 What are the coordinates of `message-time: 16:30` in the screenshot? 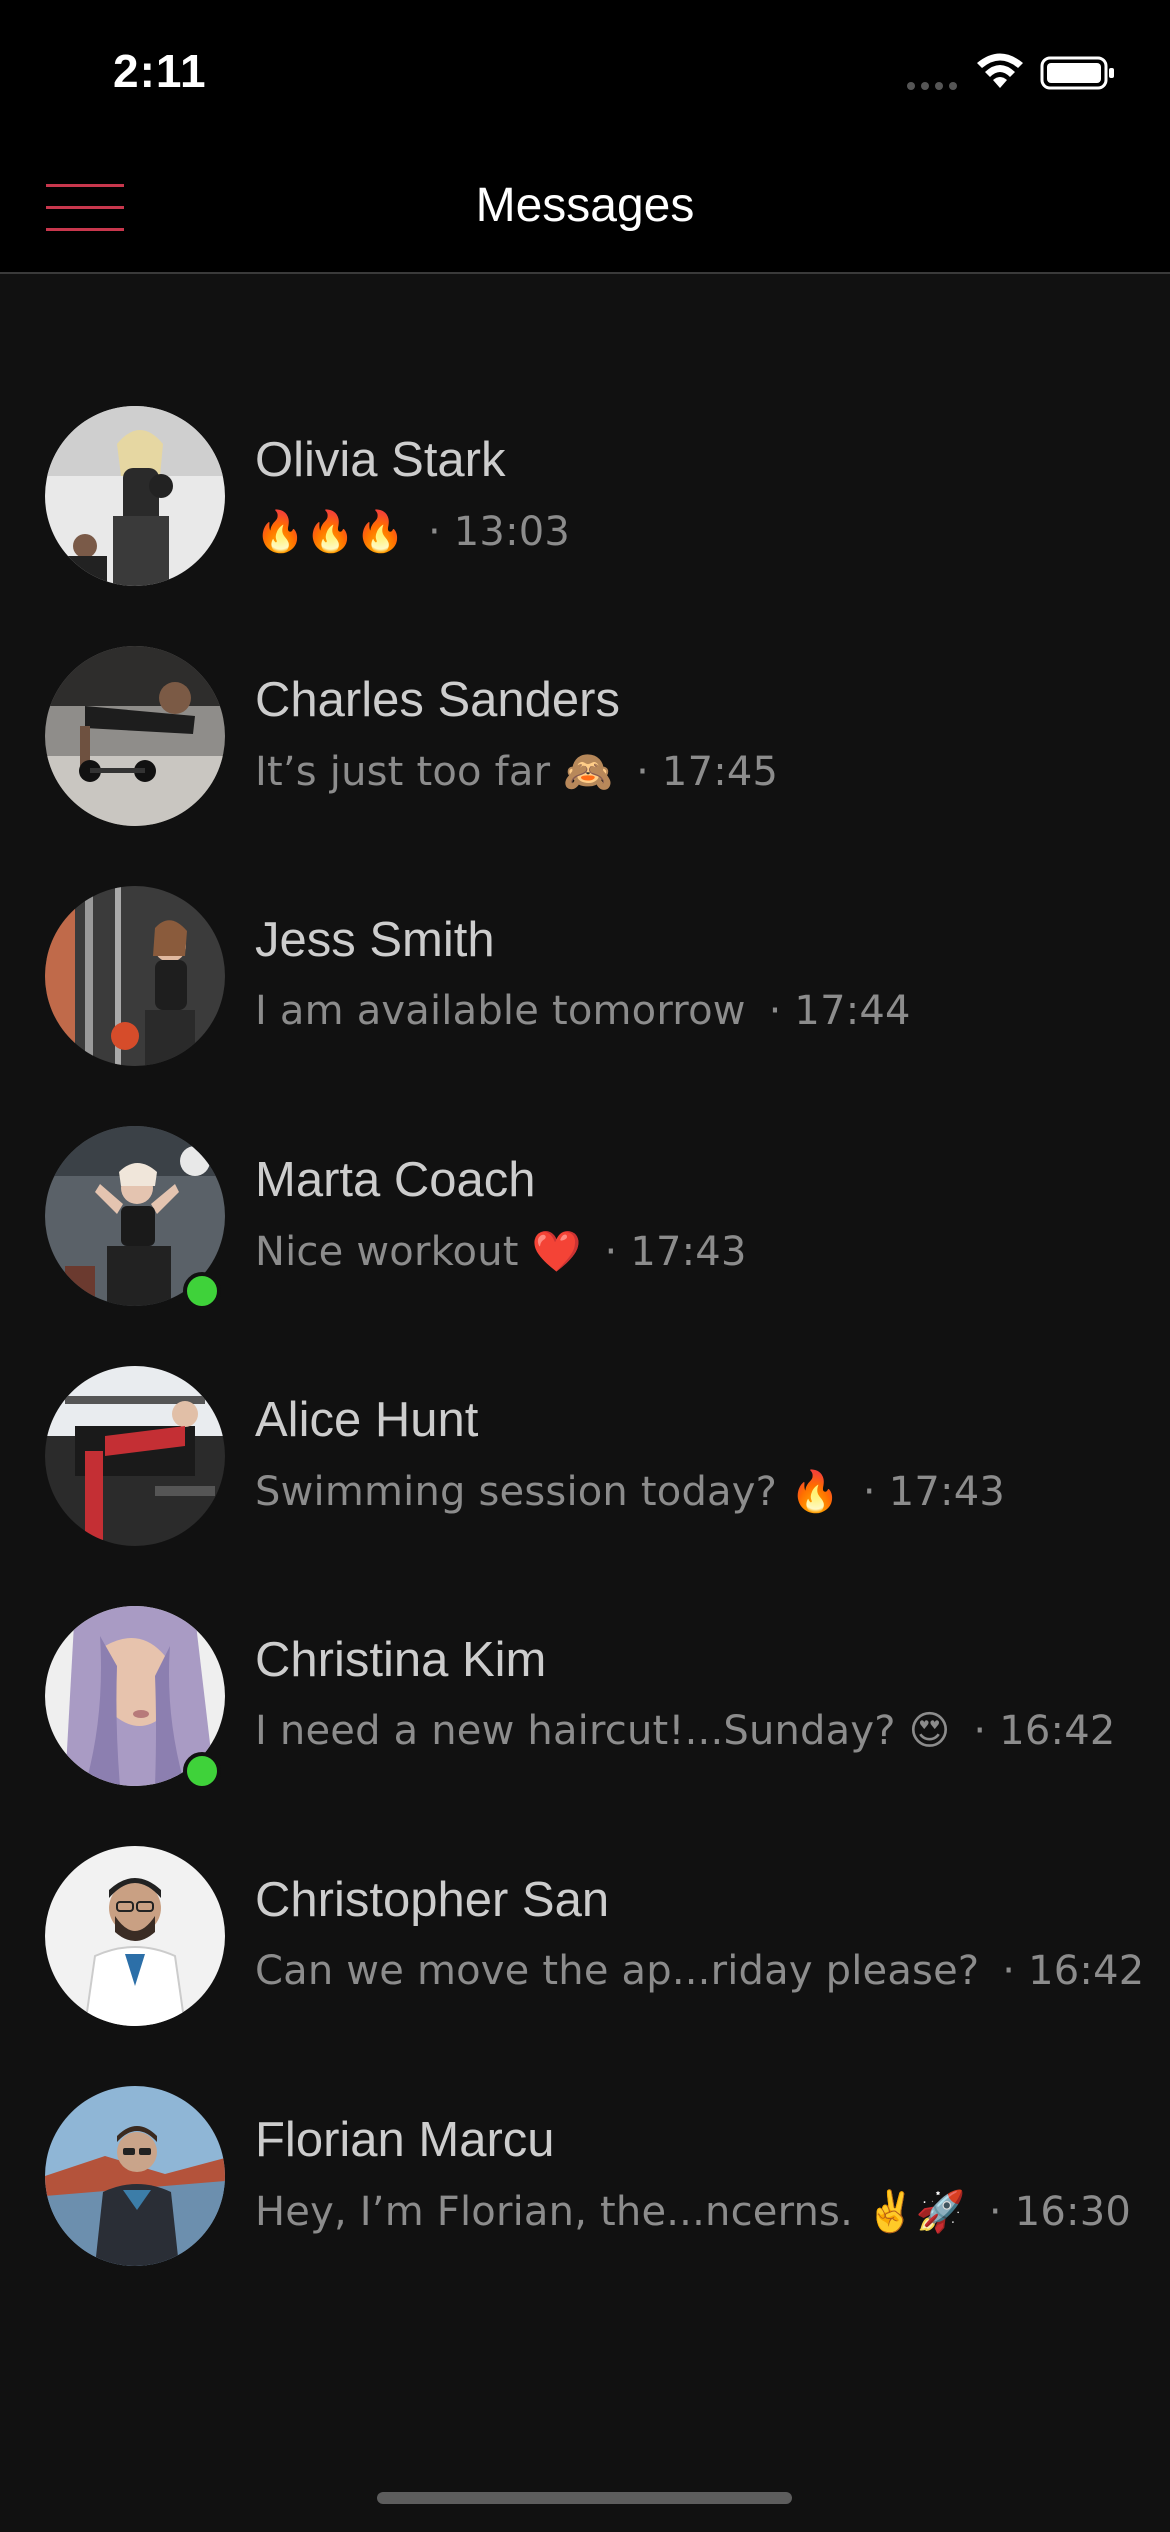 It's located at (1072, 2212).